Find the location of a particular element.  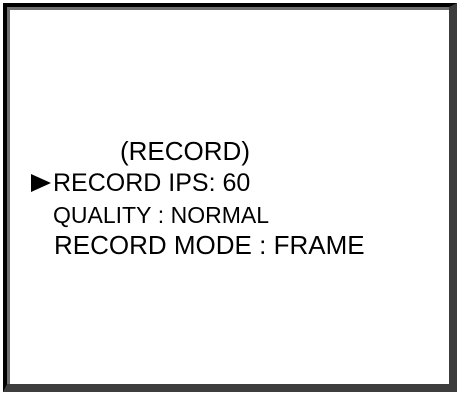

menu-item-label: QUALITY is located at coordinates (102, 215).